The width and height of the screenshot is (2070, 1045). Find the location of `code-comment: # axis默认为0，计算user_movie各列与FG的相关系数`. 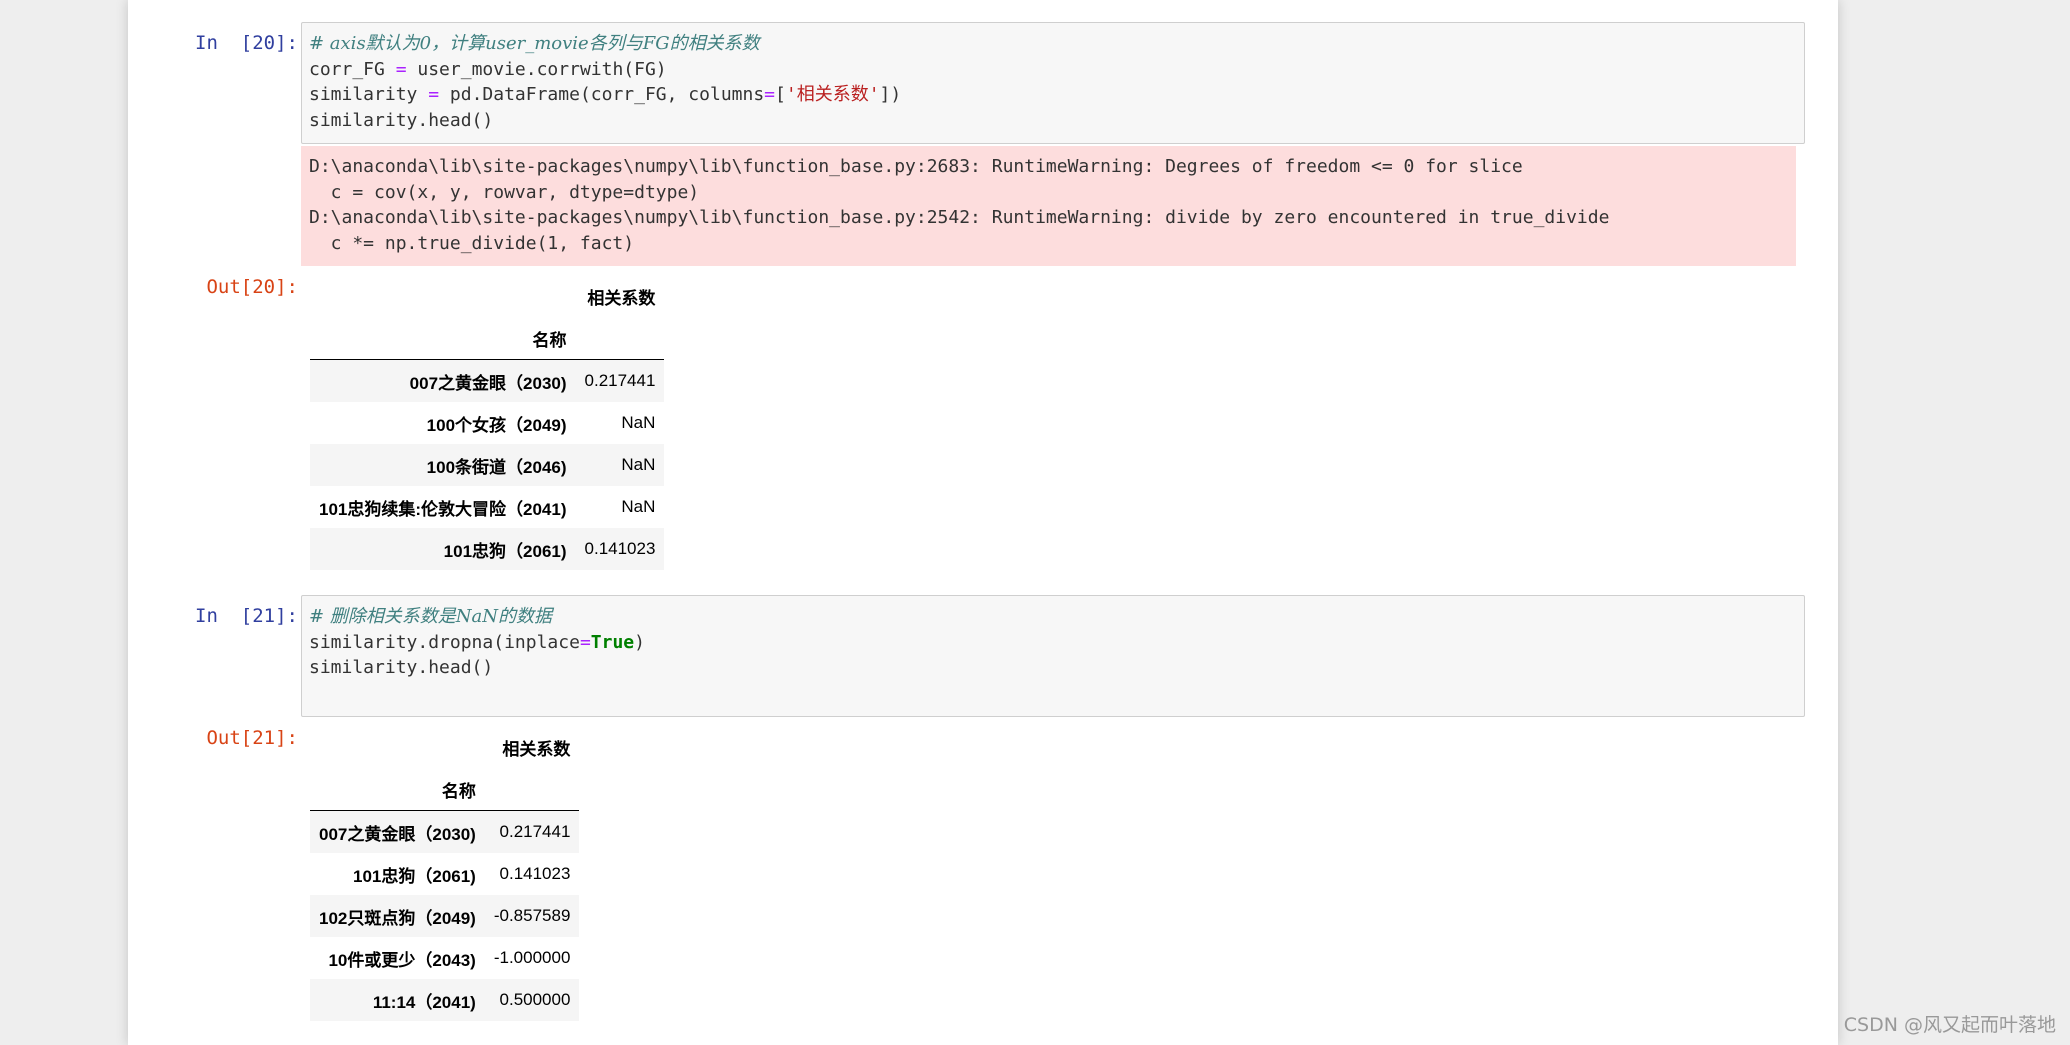

code-comment: # axis默认为0，计算user_movie各列与FG的相关系数 is located at coordinates (534, 43).